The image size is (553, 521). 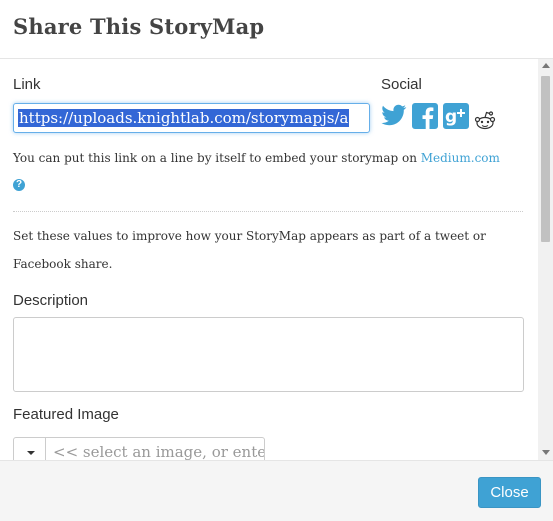 What do you see at coordinates (394, 116) in the screenshot?
I see `twitter-icon` at bounding box center [394, 116].